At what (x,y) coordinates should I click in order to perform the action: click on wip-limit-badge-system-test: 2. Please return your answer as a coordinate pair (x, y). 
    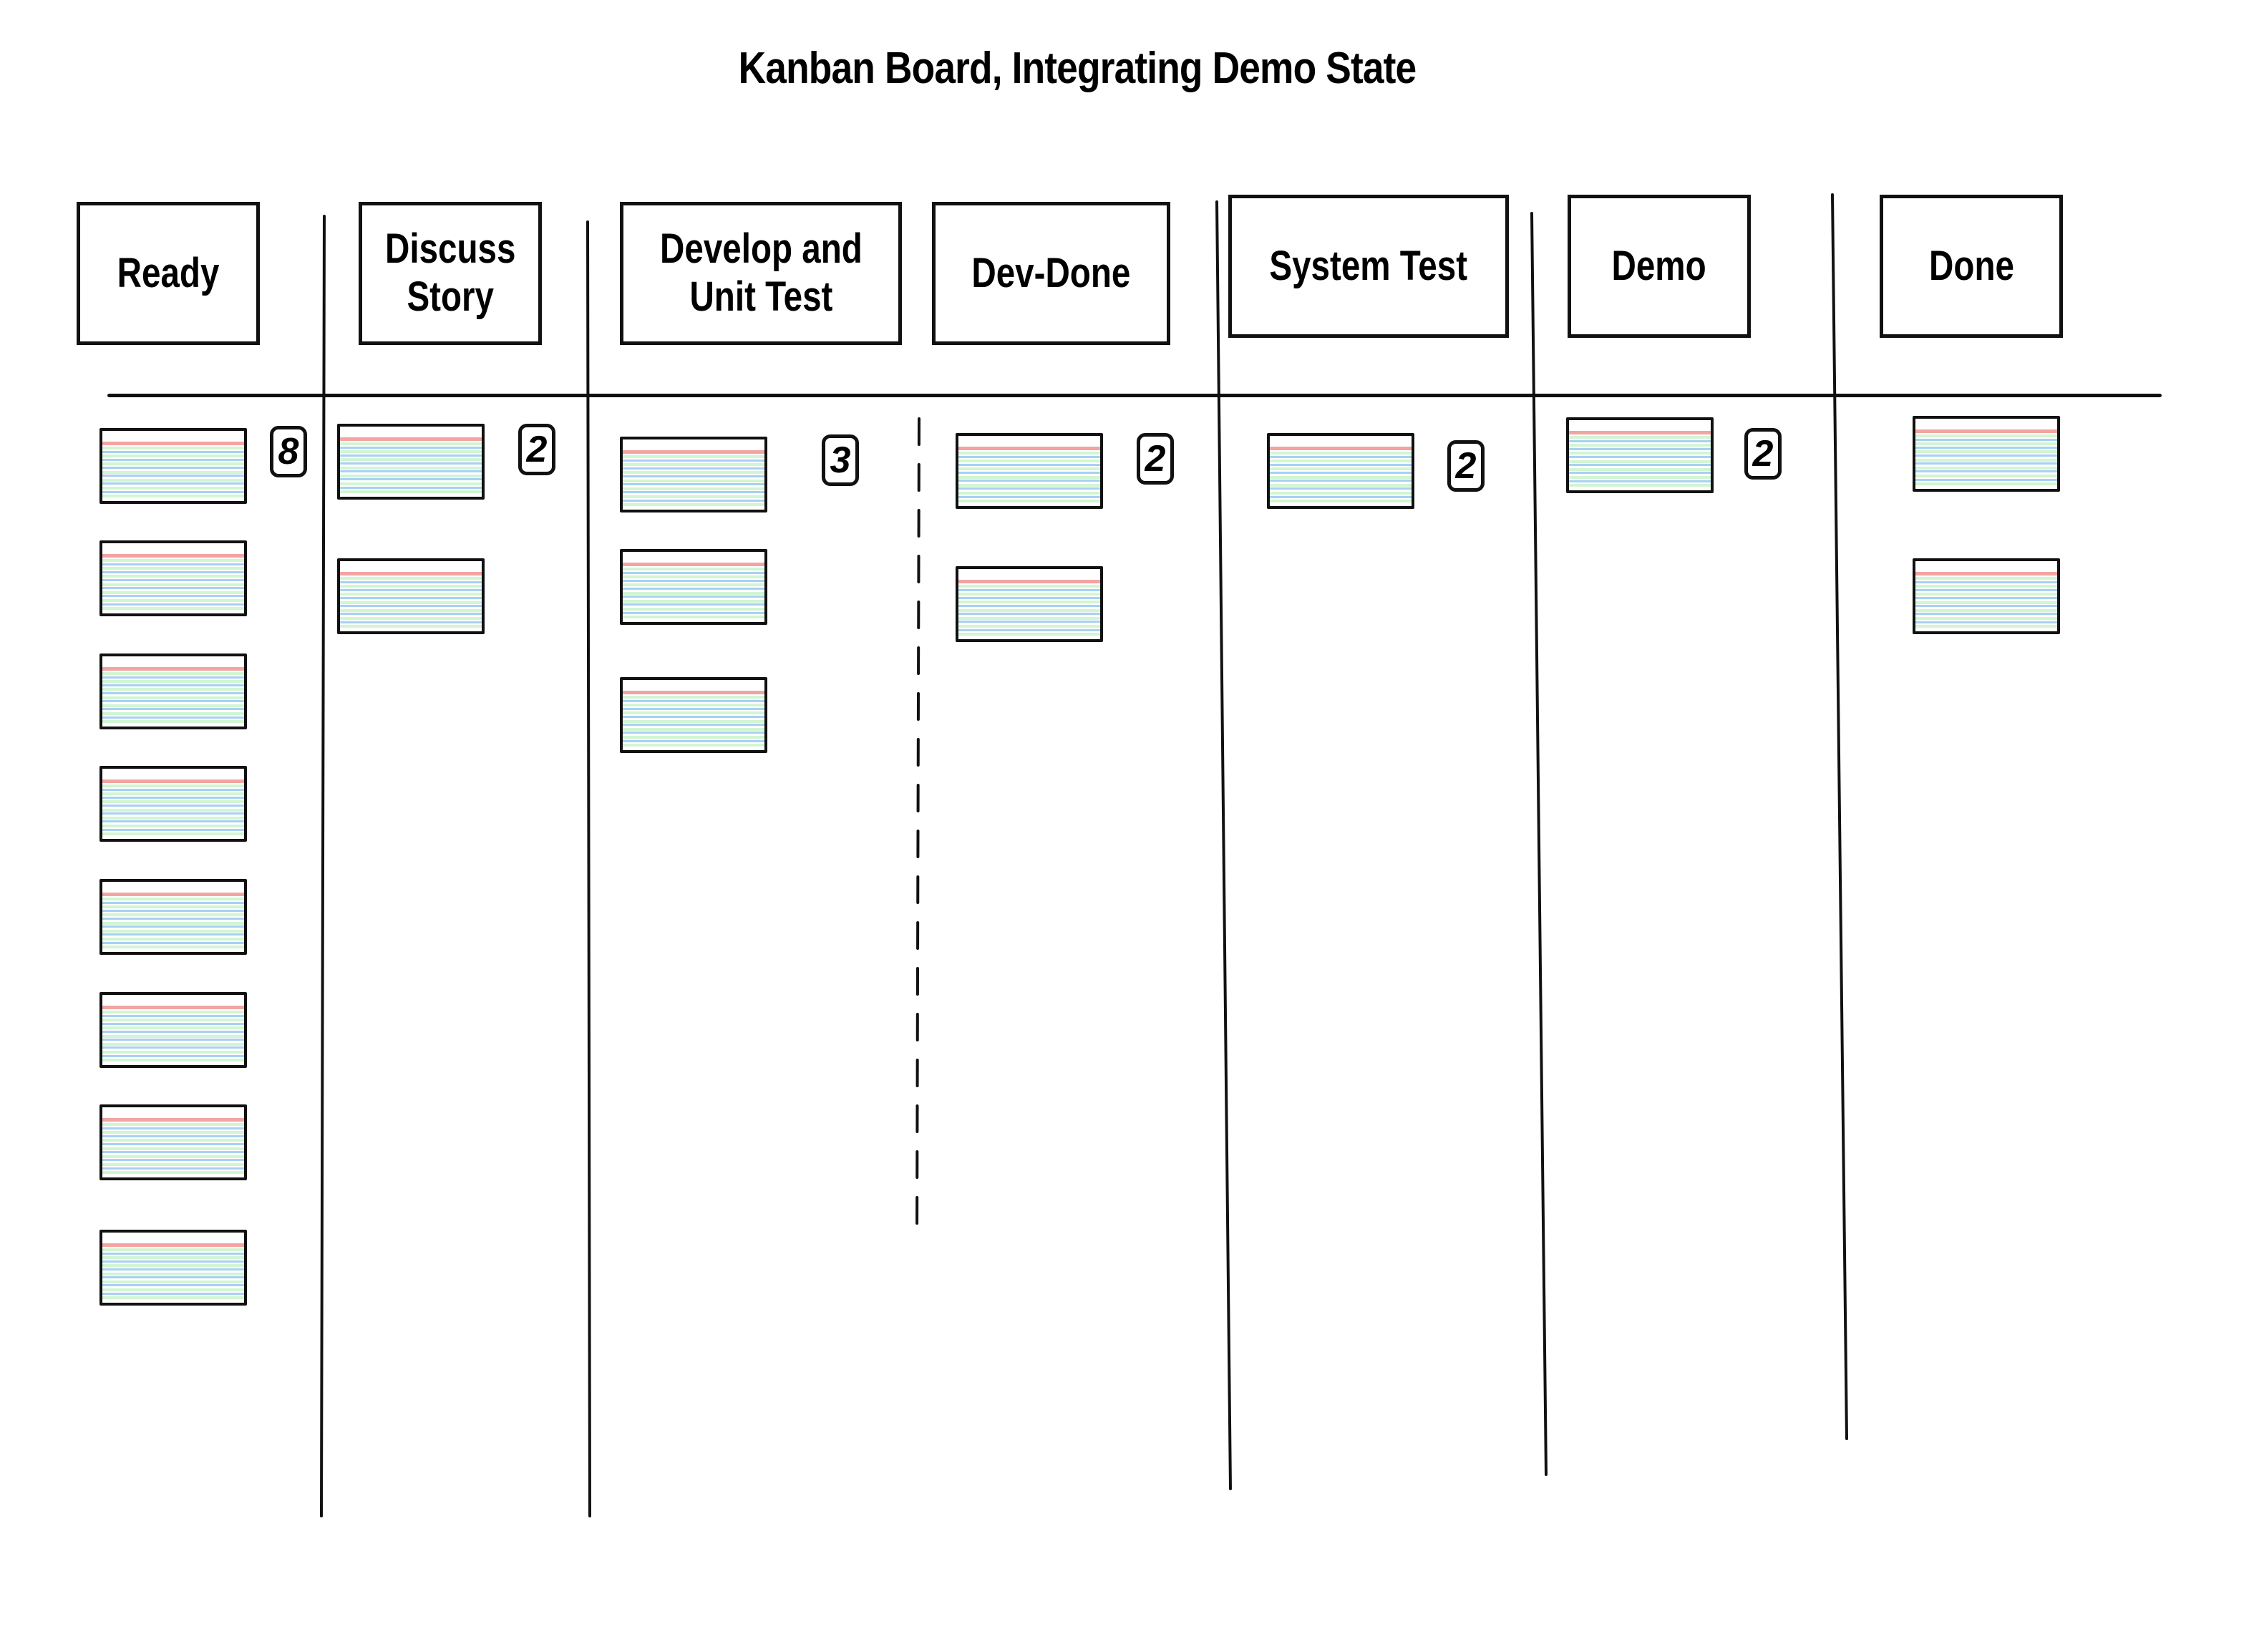
    Looking at the image, I should click on (1466, 466).